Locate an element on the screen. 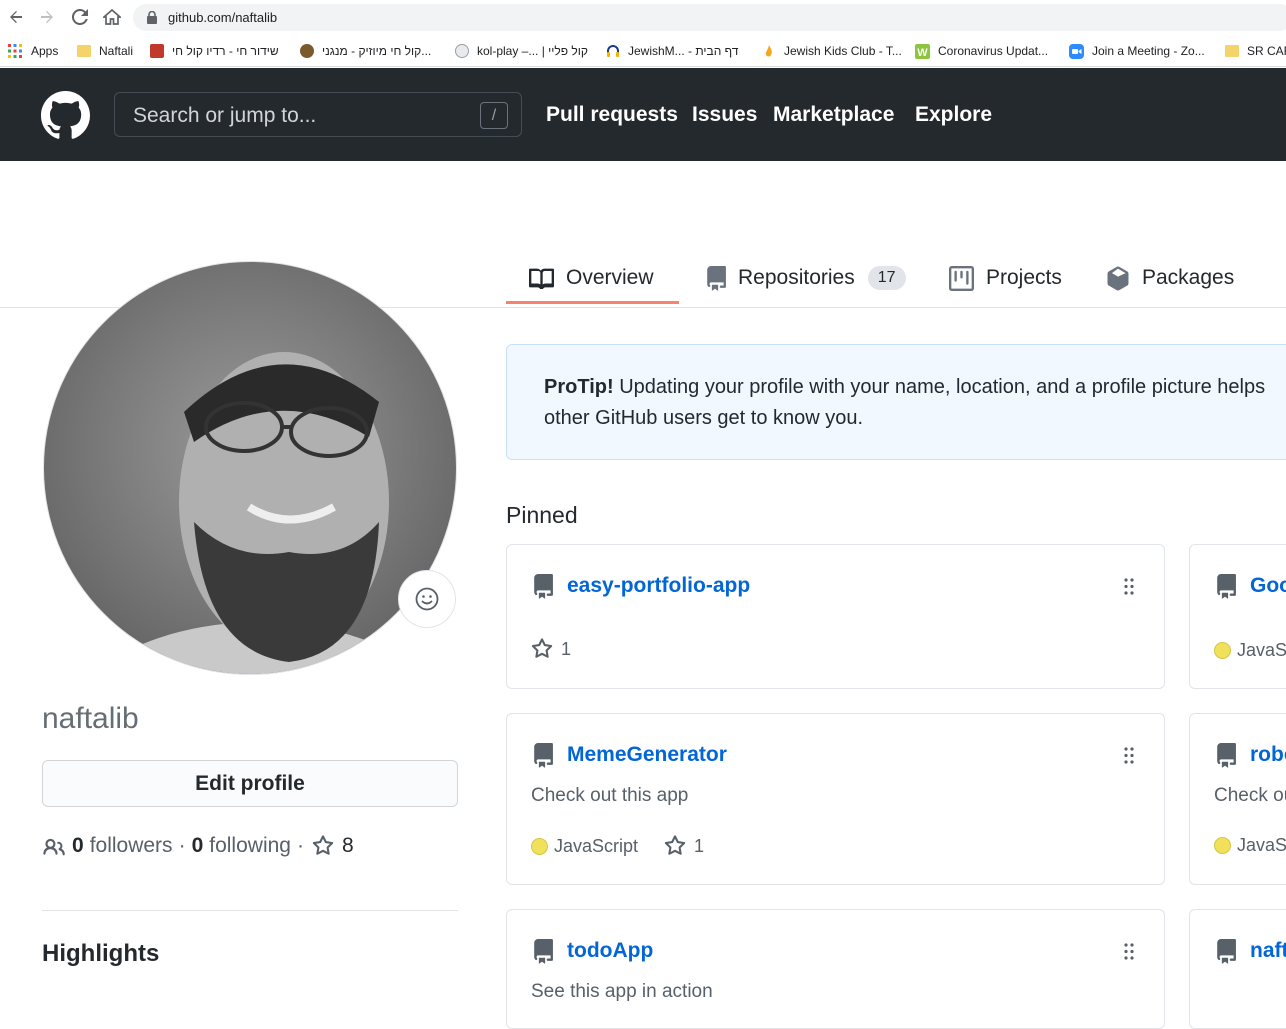  pinned-repo-link: naft is located at coordinates (1268, 951).